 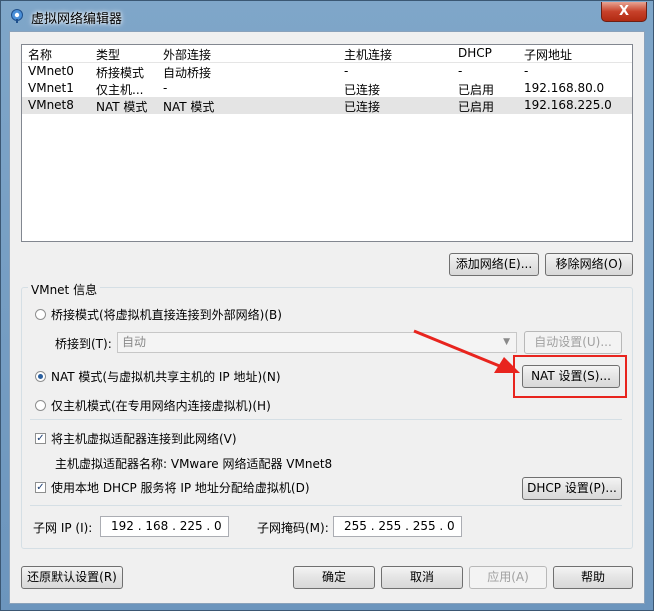 I want to click on bridged-to-label: 桥接到(T):, so click(x=83, y=344).